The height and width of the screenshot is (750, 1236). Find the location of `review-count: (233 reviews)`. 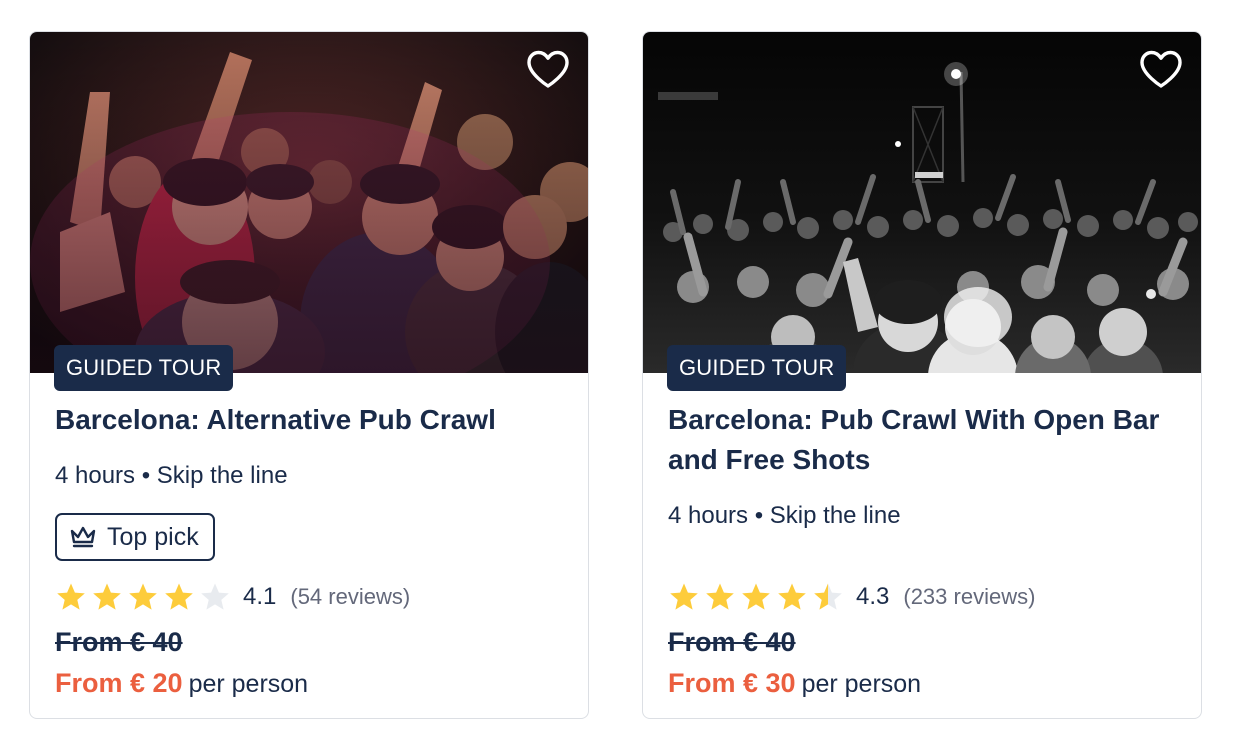

review-count: (233 reviews) is located at coordinates (969, 597).